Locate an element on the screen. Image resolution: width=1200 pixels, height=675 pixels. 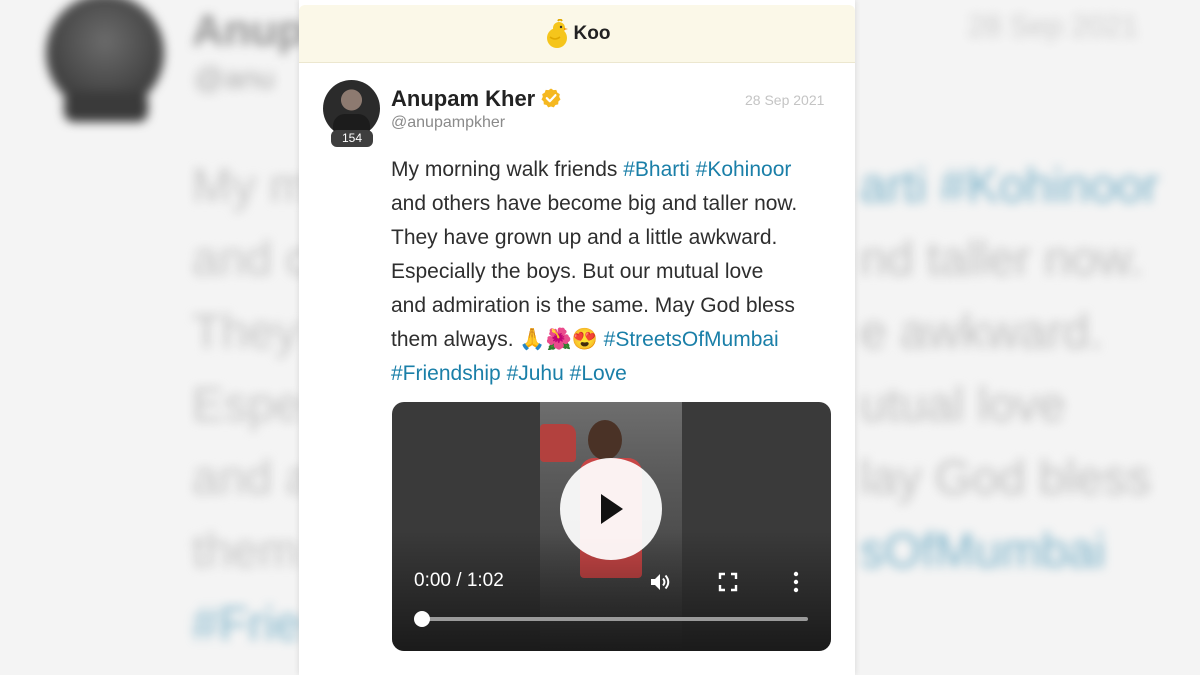
text-segment: My morning walk friends is located at coordinates (507, 169).